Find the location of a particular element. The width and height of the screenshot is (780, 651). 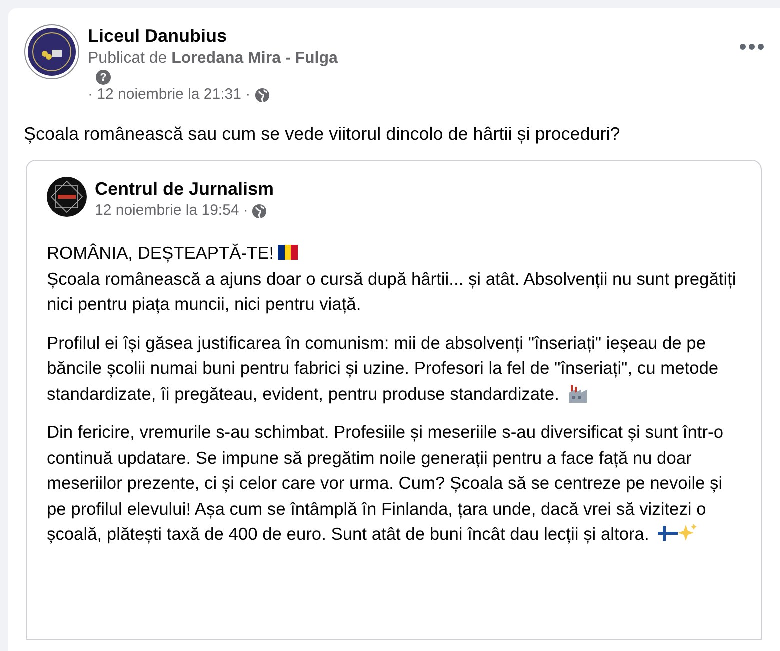

page-logo is located at coordinates (67, 197).